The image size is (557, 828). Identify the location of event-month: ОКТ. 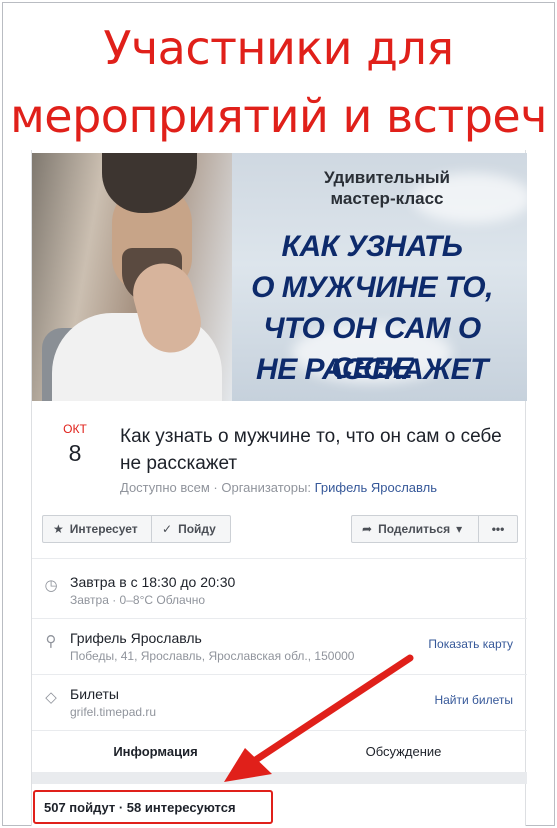
(75, 429).